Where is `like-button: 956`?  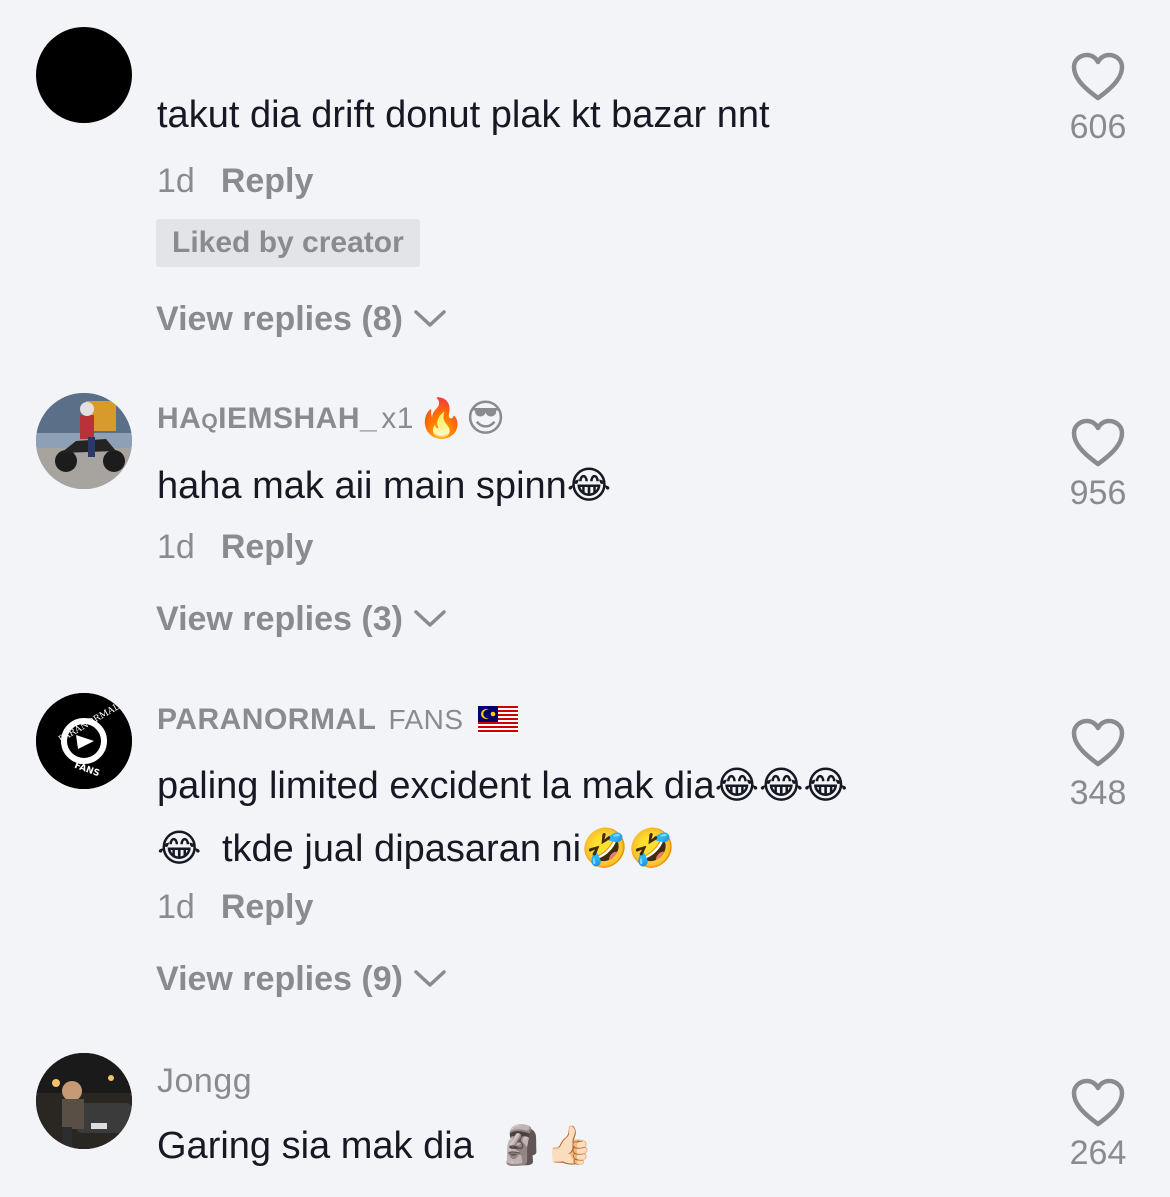
like-button: 956 is located at coordinates (1098, 465).